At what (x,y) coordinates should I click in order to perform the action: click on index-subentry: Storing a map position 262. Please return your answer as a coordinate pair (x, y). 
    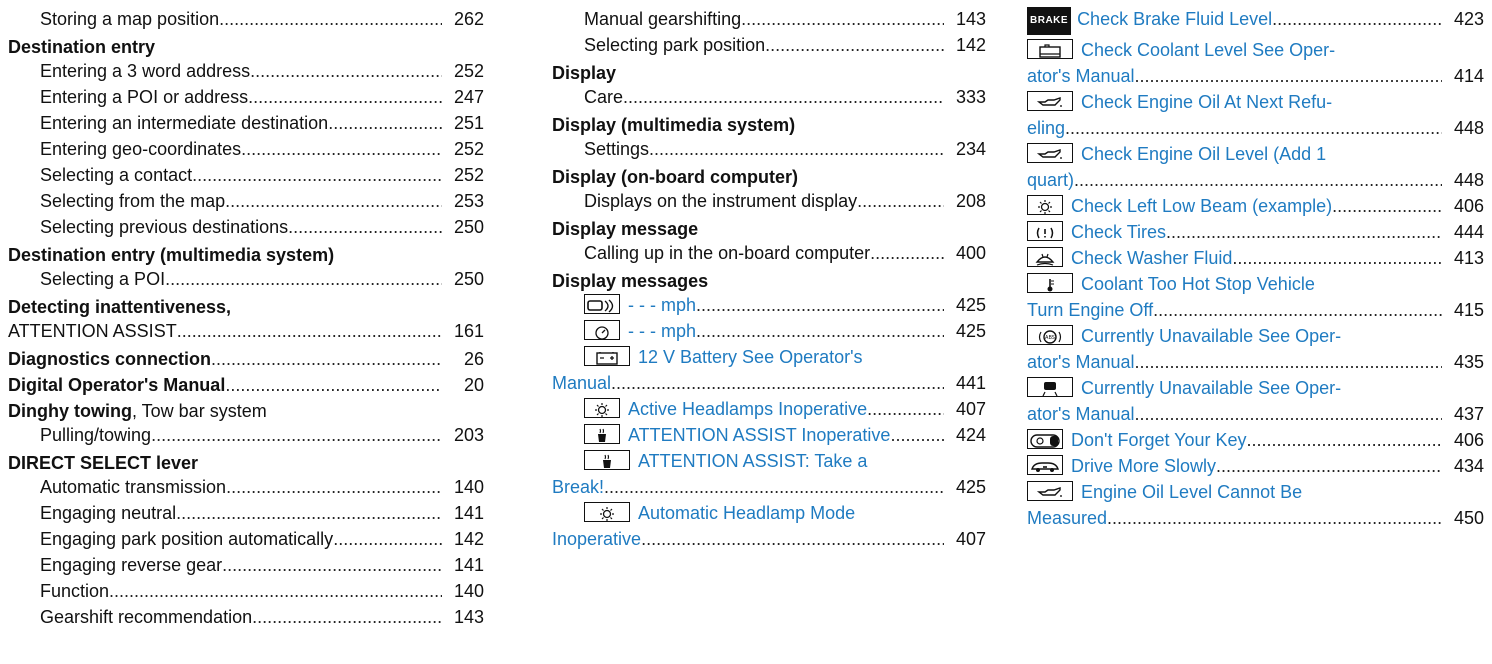
    Looking at the image, I should click on (246, 19).